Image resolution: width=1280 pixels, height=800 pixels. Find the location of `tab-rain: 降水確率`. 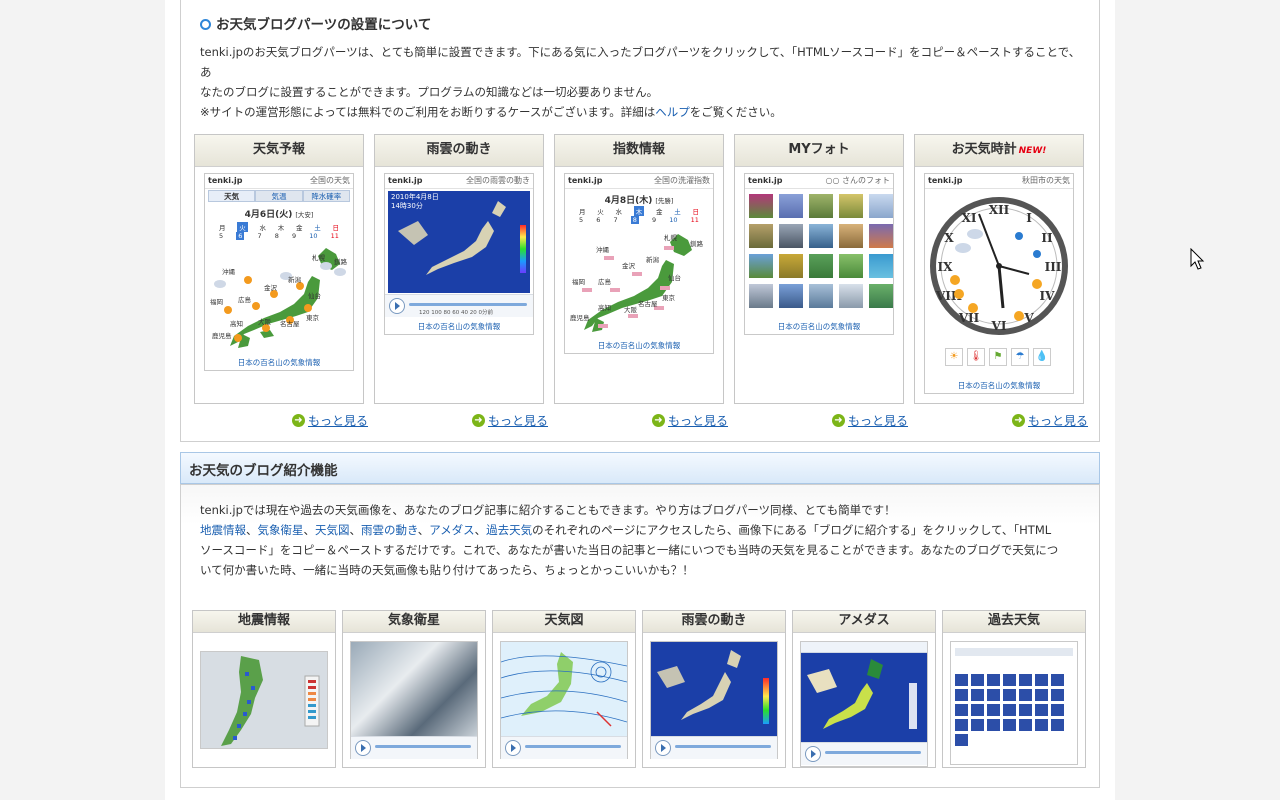

tab-rain: 降水確率 is located at coordinates (326, 196).